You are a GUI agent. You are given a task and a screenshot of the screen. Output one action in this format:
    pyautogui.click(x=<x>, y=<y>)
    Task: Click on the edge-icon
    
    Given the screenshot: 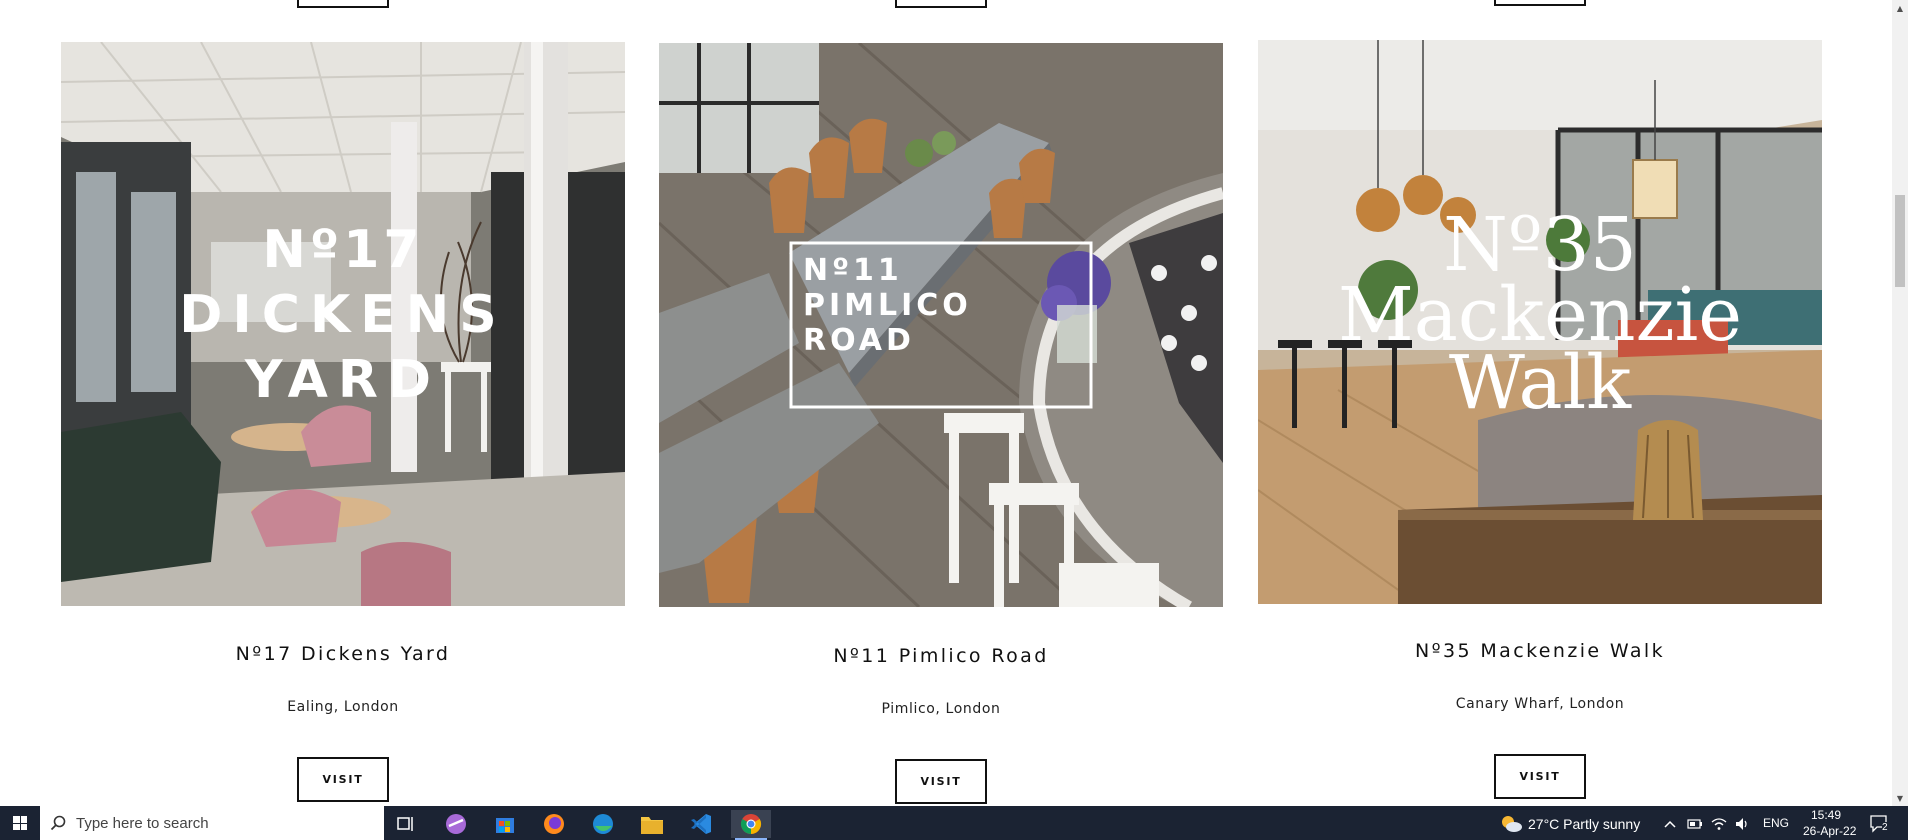 What is the action you would take?
    pyautogui.click(x=603, y=824)
    